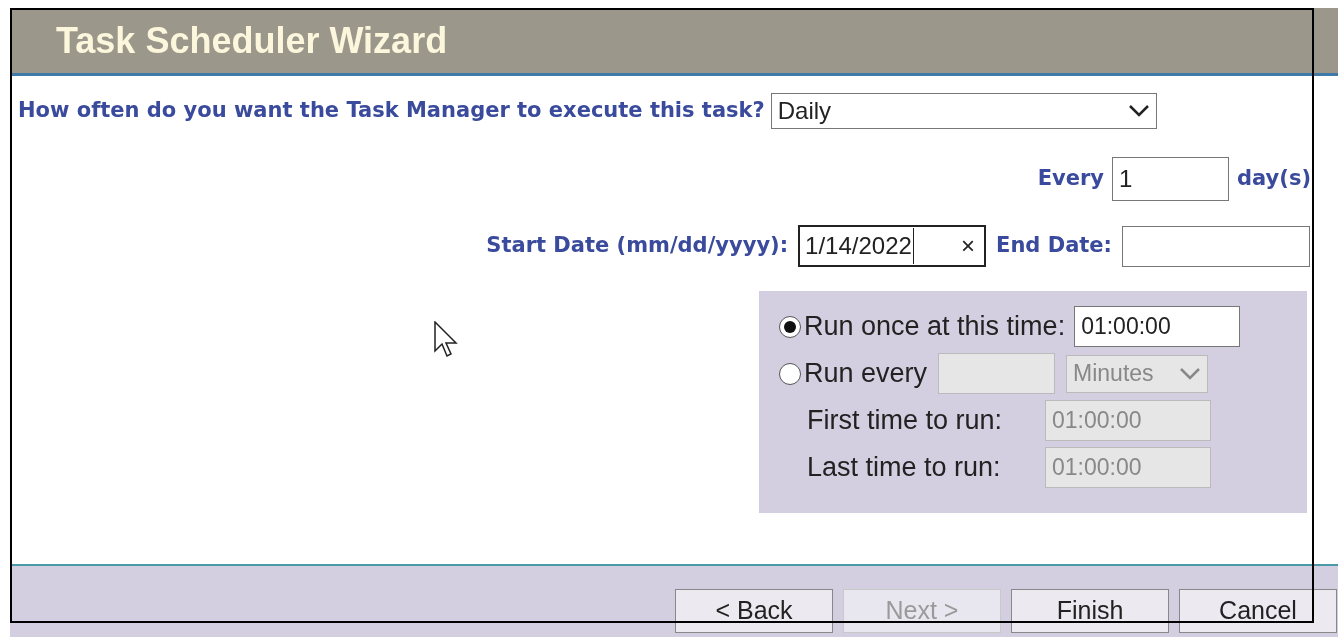 Image resolution: width=1338 pixels, height=637 pixels. Describe the element at coordinates (637, 246) in the screenshot. I see `start-date-label: Start Date (mm/dd/yyyy):` at that location.